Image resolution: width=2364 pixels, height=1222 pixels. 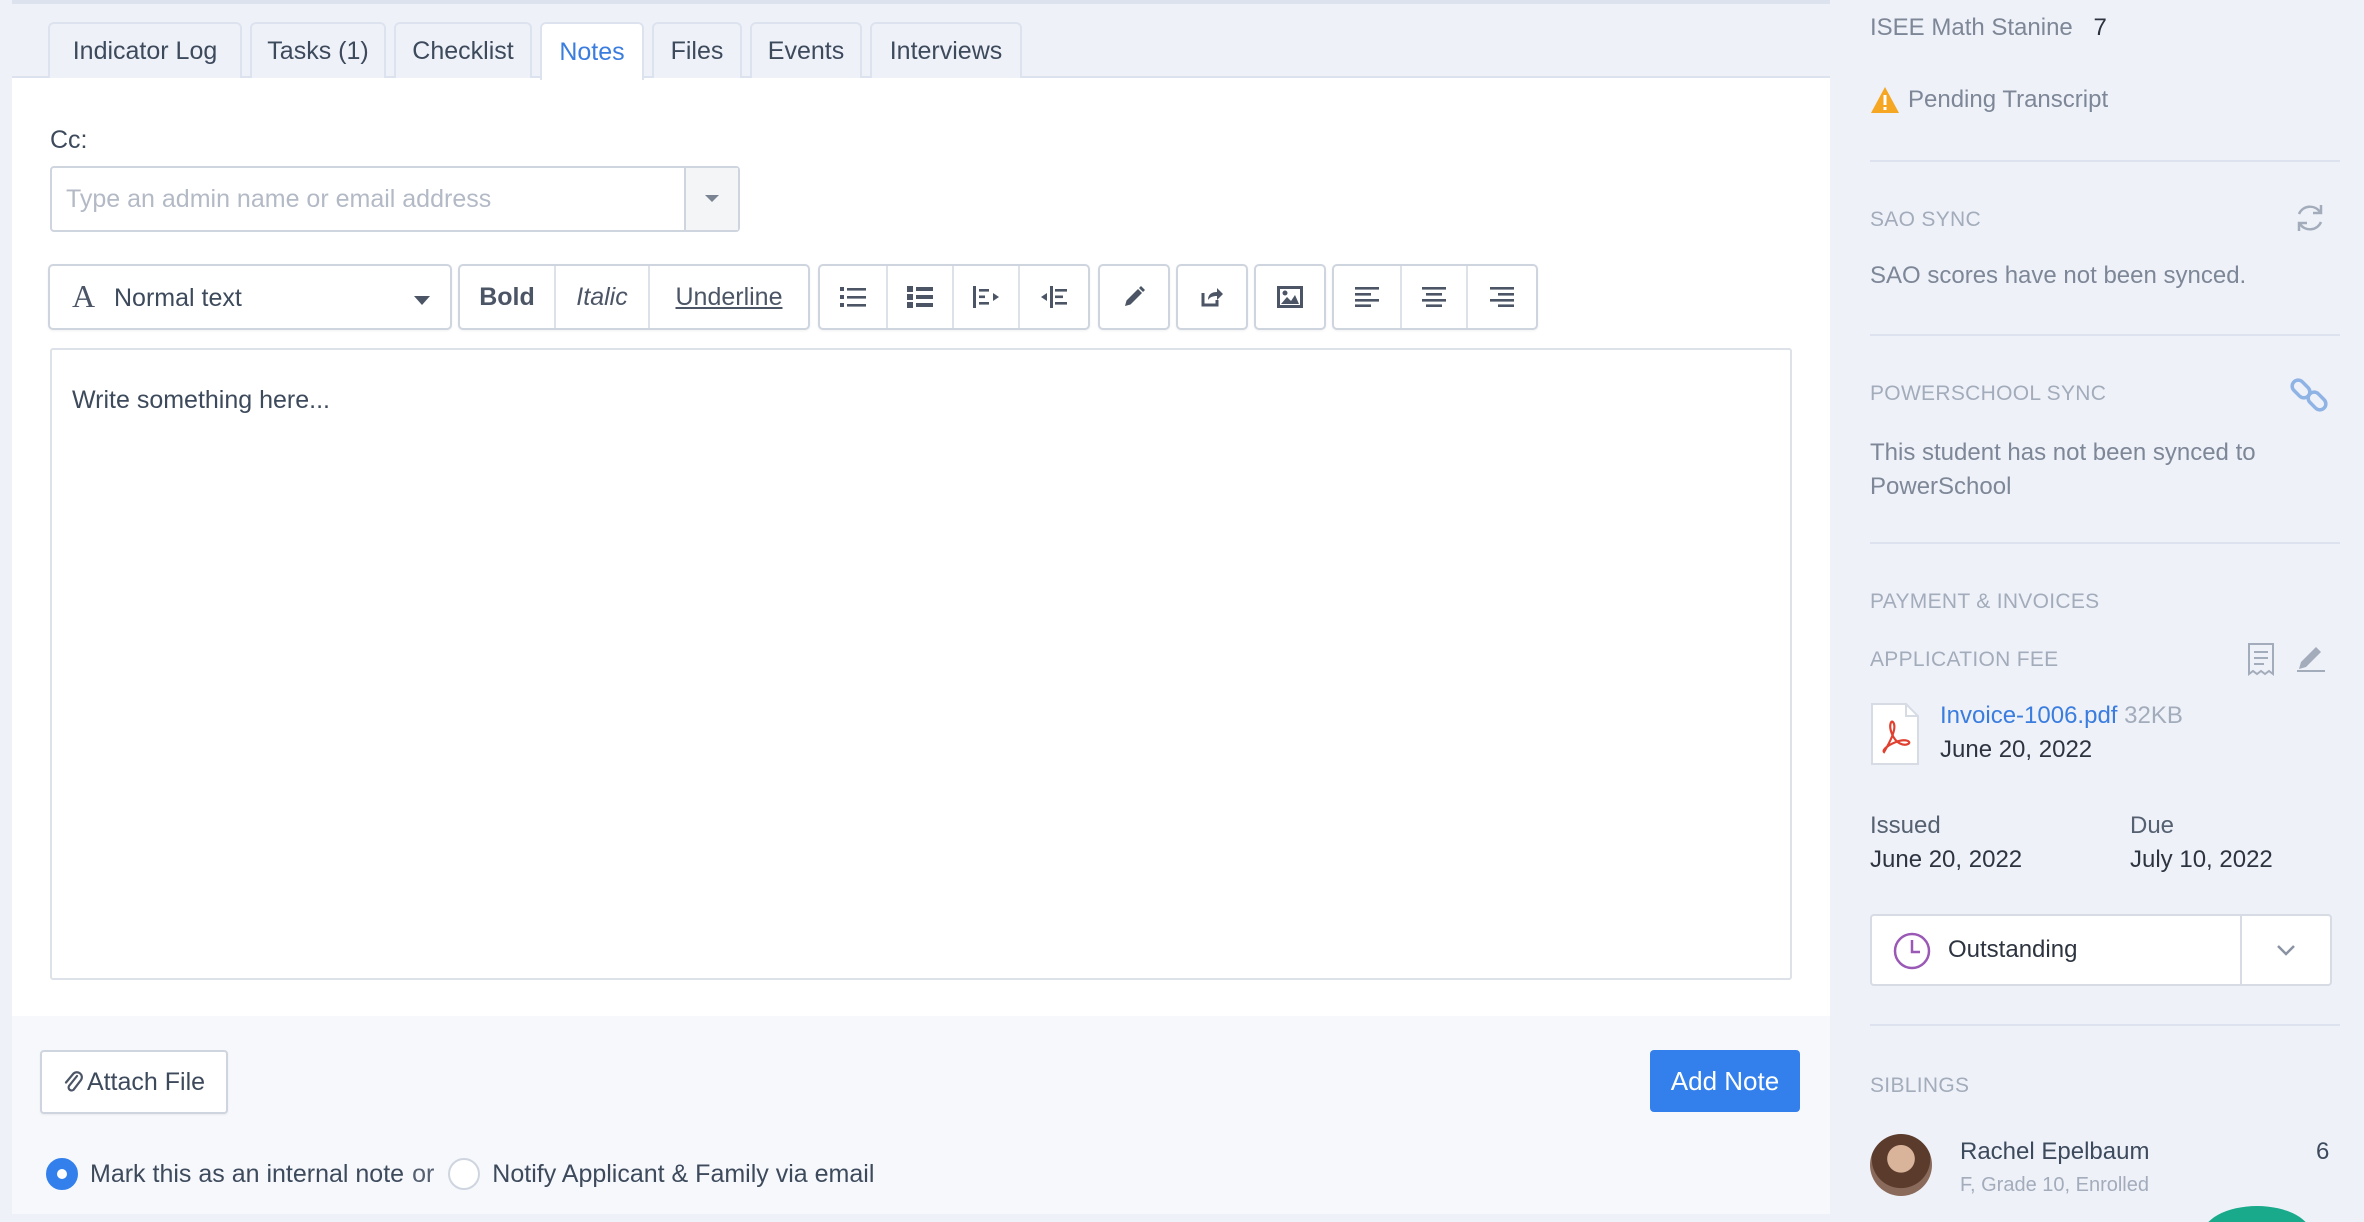 What do you see at coordinates (2310, 218) in the screenshot?
I see `sync-icon` at bounding box center [2310, 218].